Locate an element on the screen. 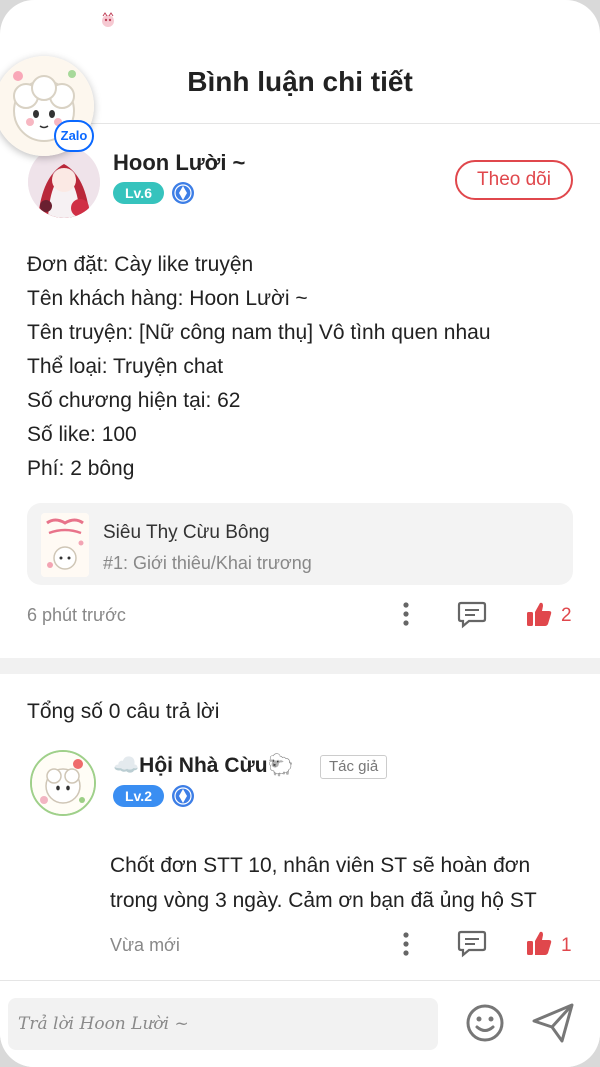 The width and height of the screenshot is (600, 1067). zalo-badge: Zalo is located at coordinates (74, 136).